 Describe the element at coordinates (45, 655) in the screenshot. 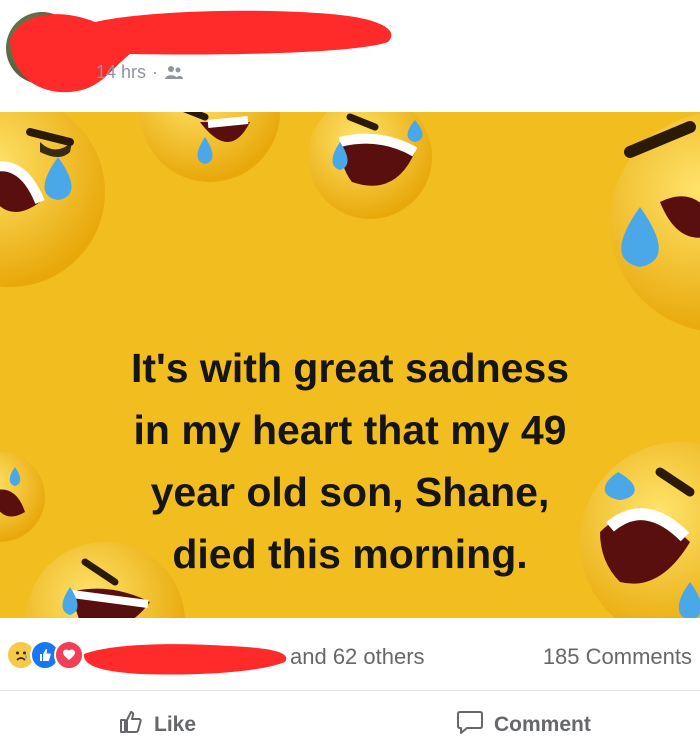

I see `reaction-summary` at that location.